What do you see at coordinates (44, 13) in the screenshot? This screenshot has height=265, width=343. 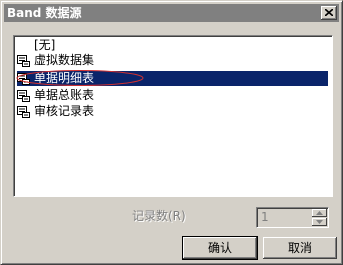 I see `window-title: Band 数据源` at bounding box center [44, 13].